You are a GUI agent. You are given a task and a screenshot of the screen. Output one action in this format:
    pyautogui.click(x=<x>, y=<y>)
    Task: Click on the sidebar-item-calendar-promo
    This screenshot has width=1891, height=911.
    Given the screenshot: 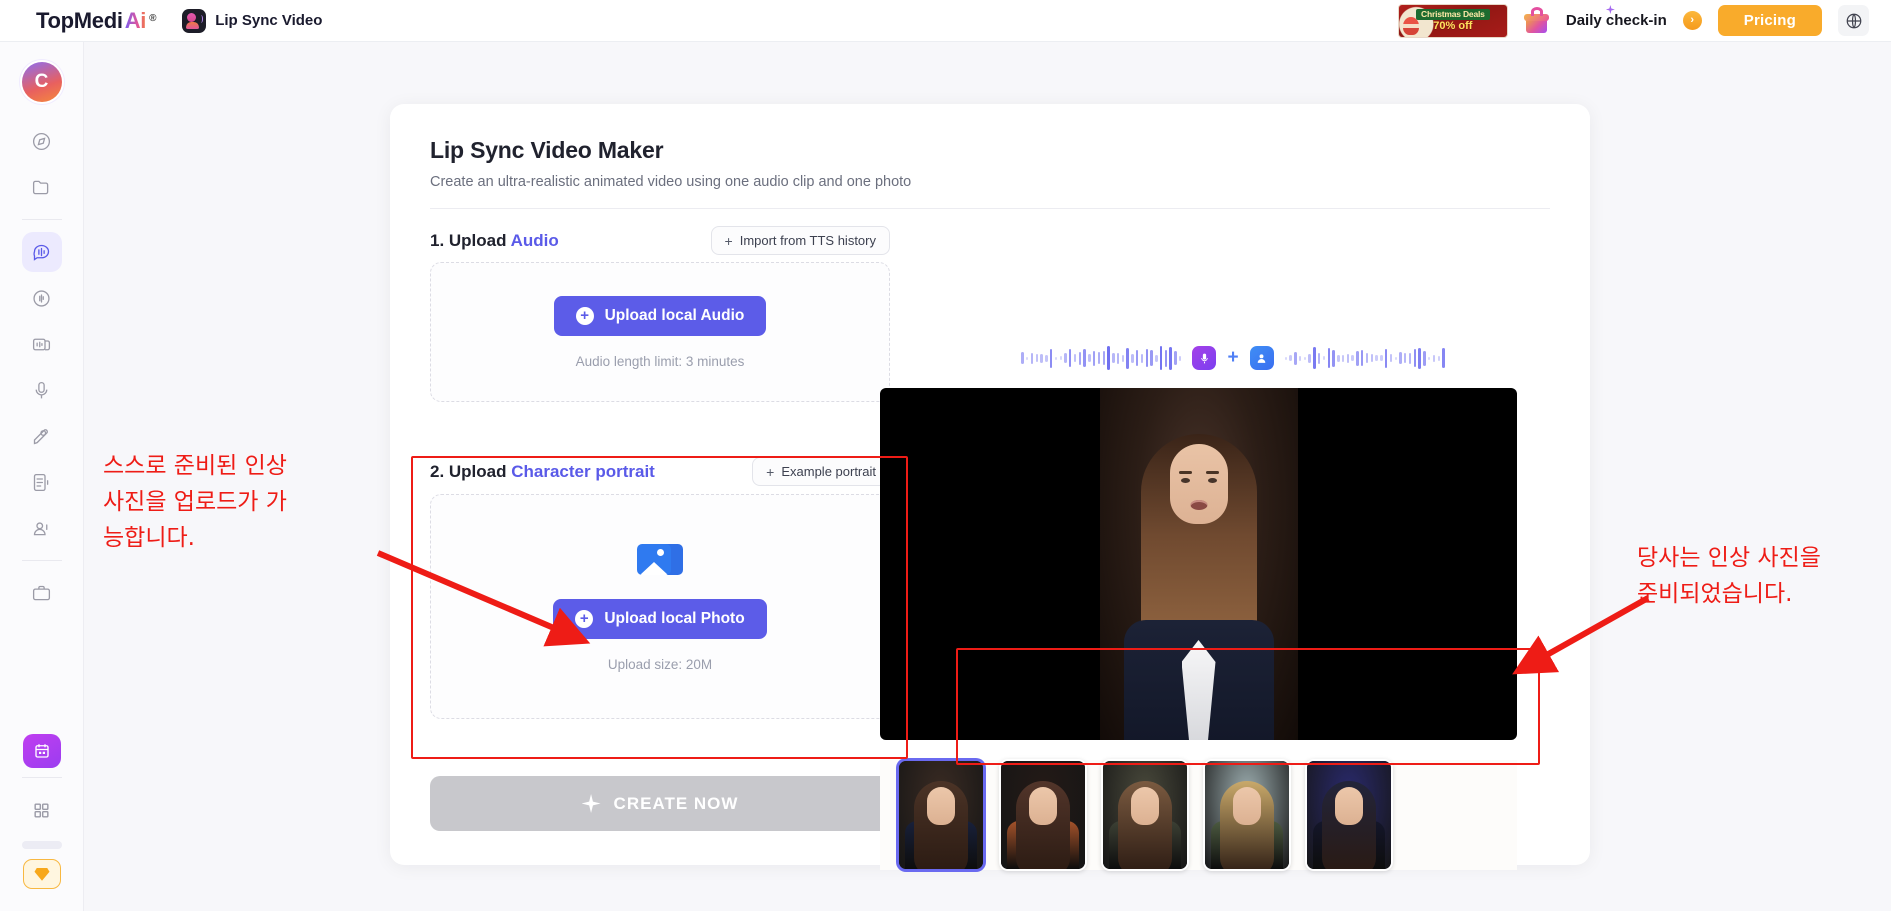 What is the action you would take?
    pyautogui.click(x=41, y=751)
    